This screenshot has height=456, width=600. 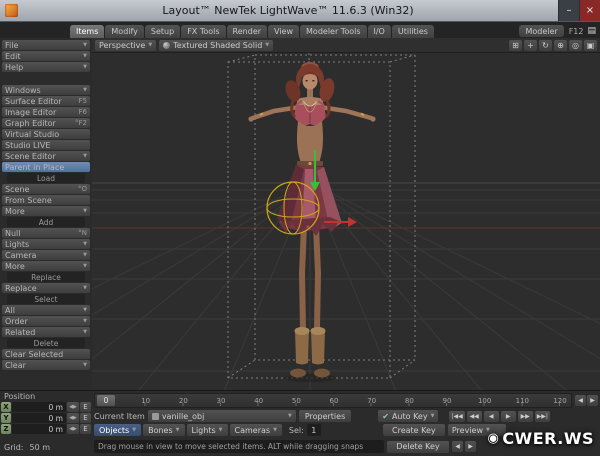 I want to click on tab-items: Items, so click(x=87, y=31).